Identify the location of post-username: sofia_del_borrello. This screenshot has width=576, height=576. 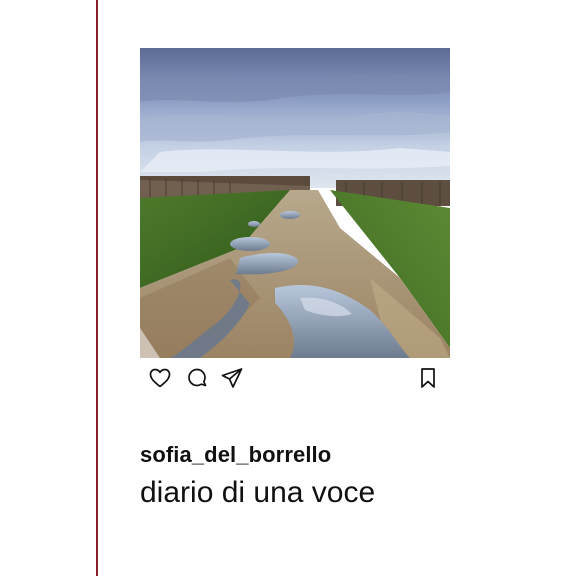
(235, 455).